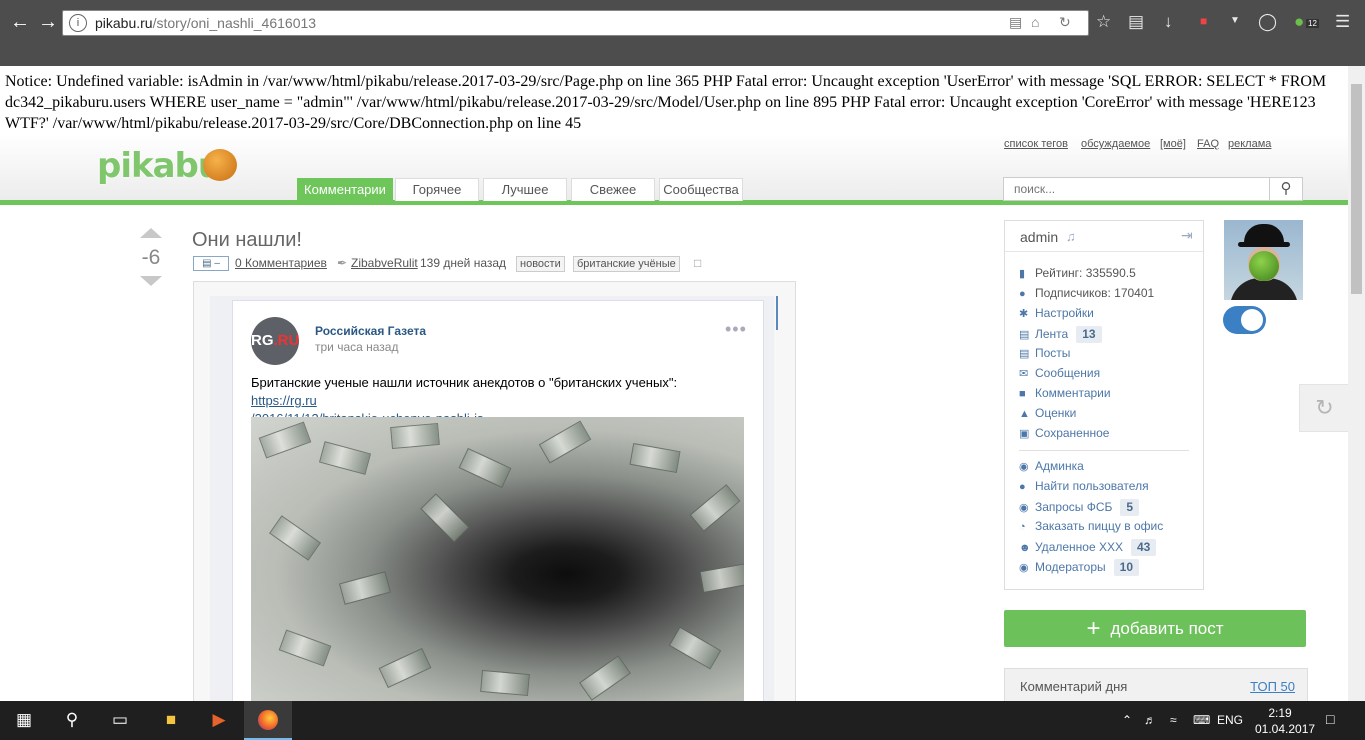 The image size is (1365, 740). What do you see at coordinates (1168, 22) in the screenshot?
I see `downloads-icon: ↓` at bounding box center [1168, 22].